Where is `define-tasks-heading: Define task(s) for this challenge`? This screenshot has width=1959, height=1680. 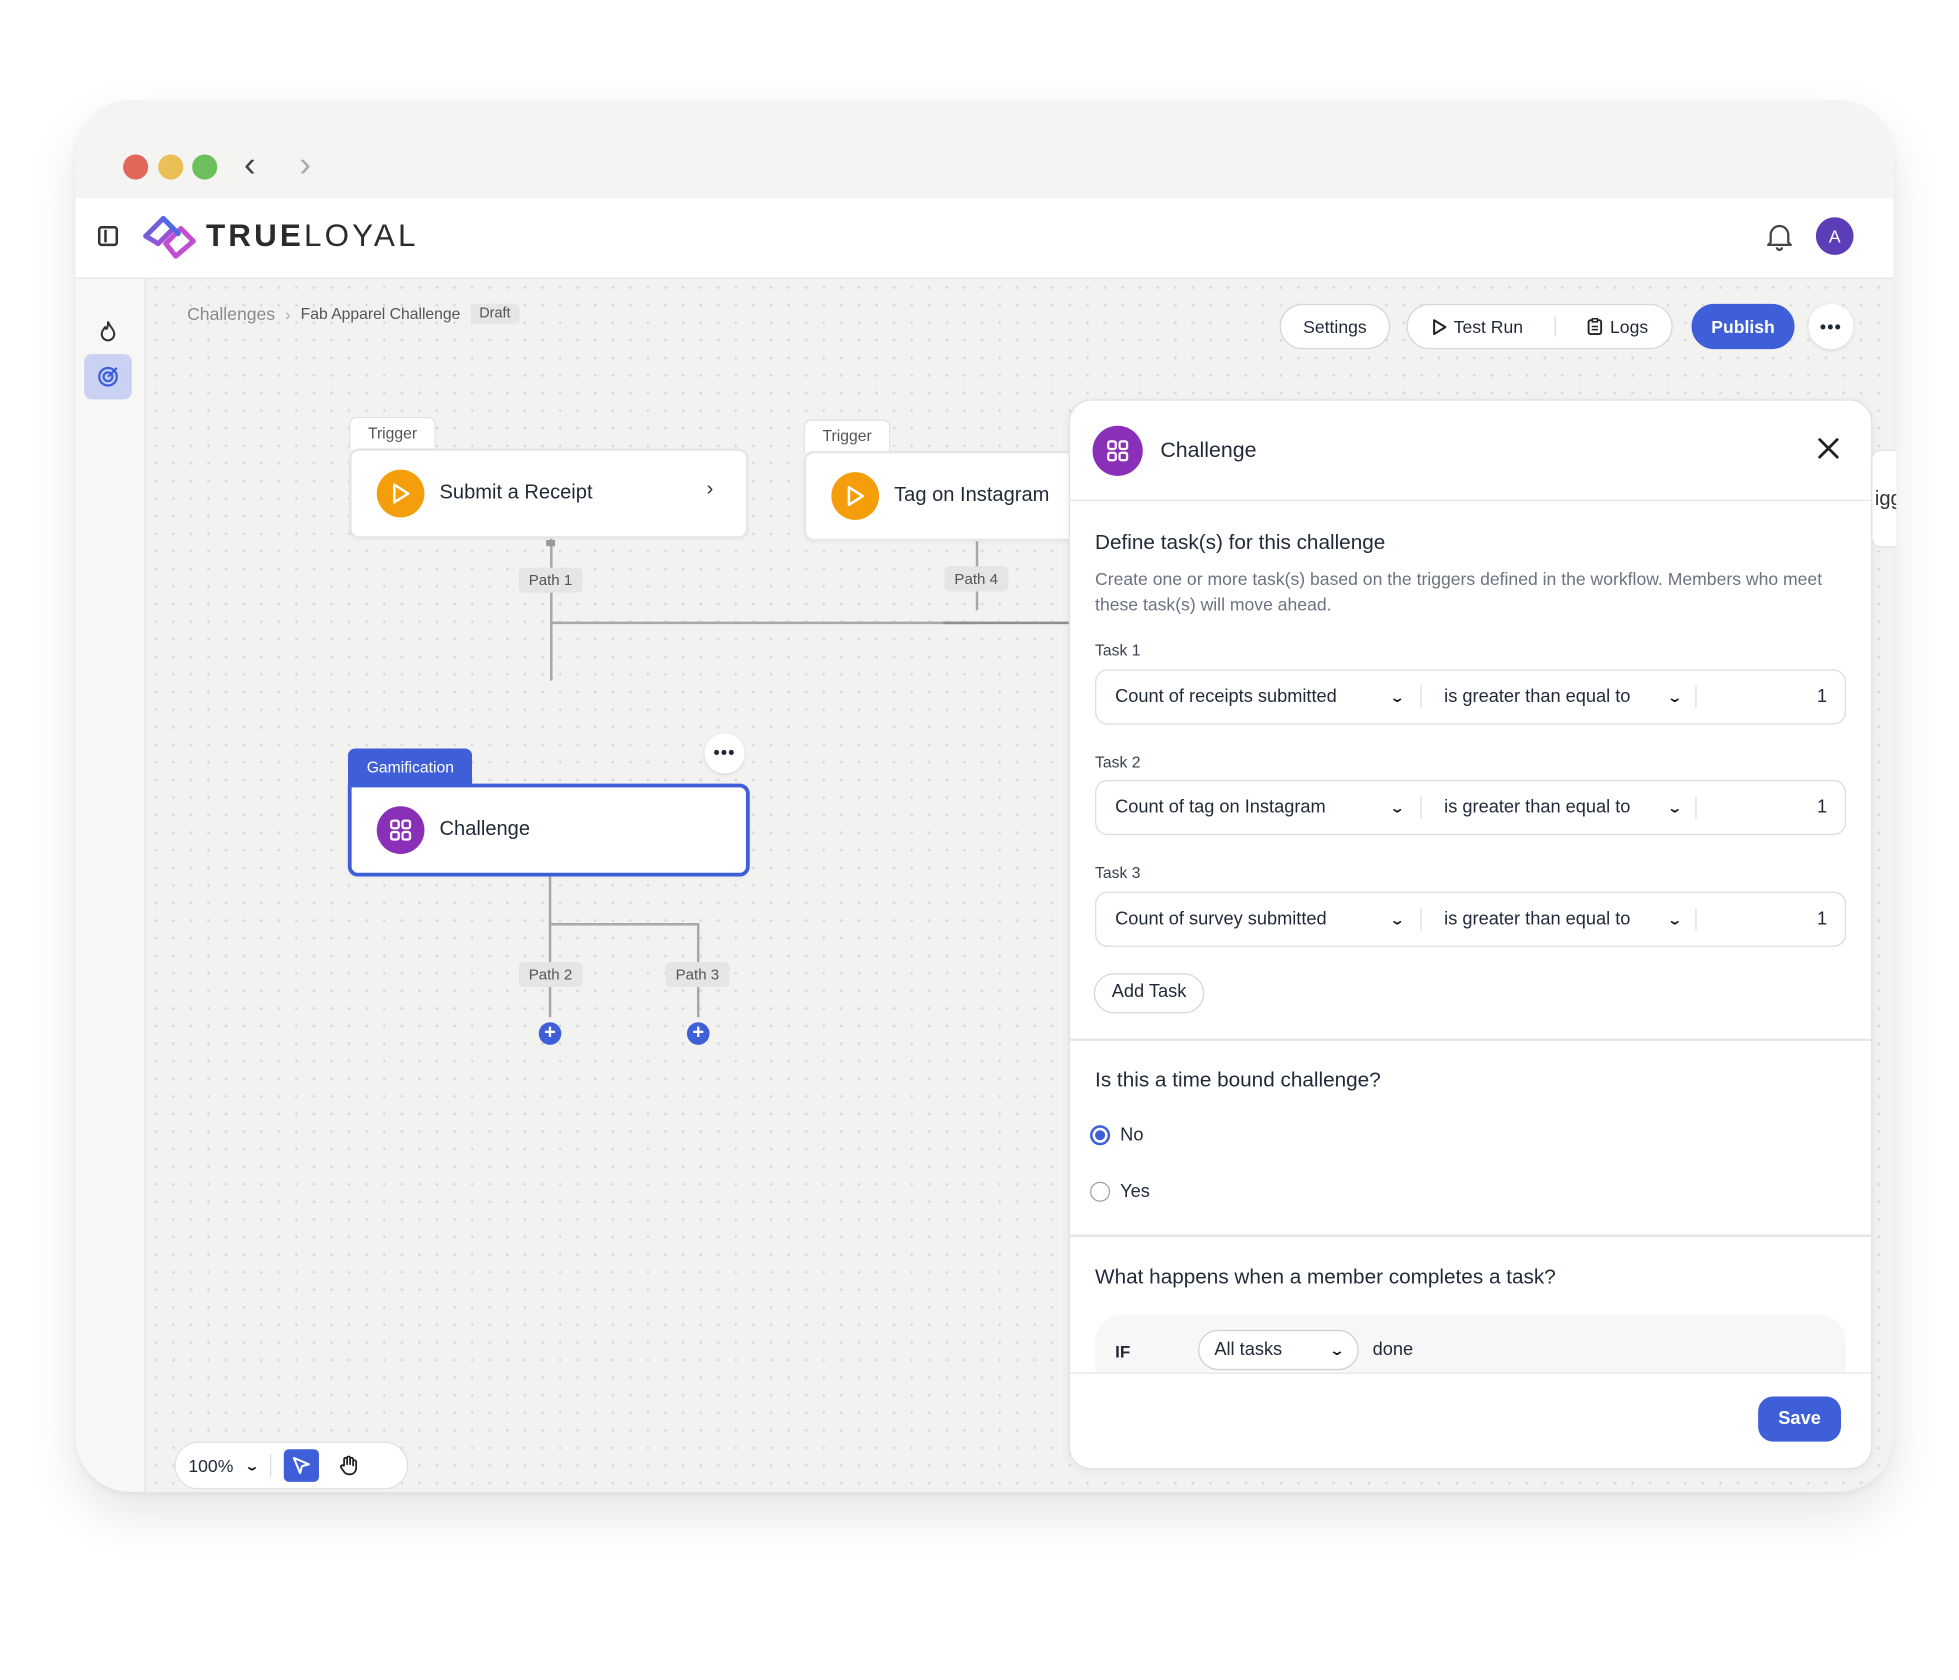
define-tasks-heading: Define task(s) for this challenge is located at coordinates (1240, 542).